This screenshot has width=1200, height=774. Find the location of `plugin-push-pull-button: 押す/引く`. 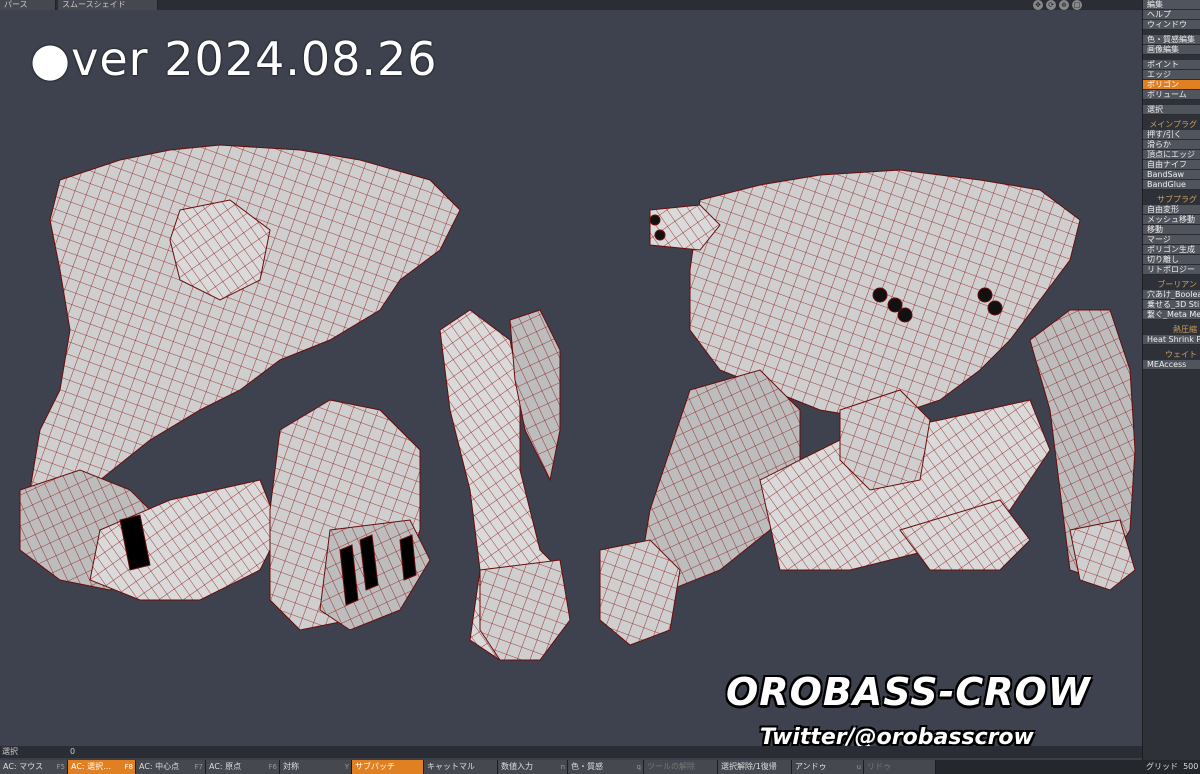

plugin-push-pull-button: 押す/引く is located at coordinates (1171, 135).